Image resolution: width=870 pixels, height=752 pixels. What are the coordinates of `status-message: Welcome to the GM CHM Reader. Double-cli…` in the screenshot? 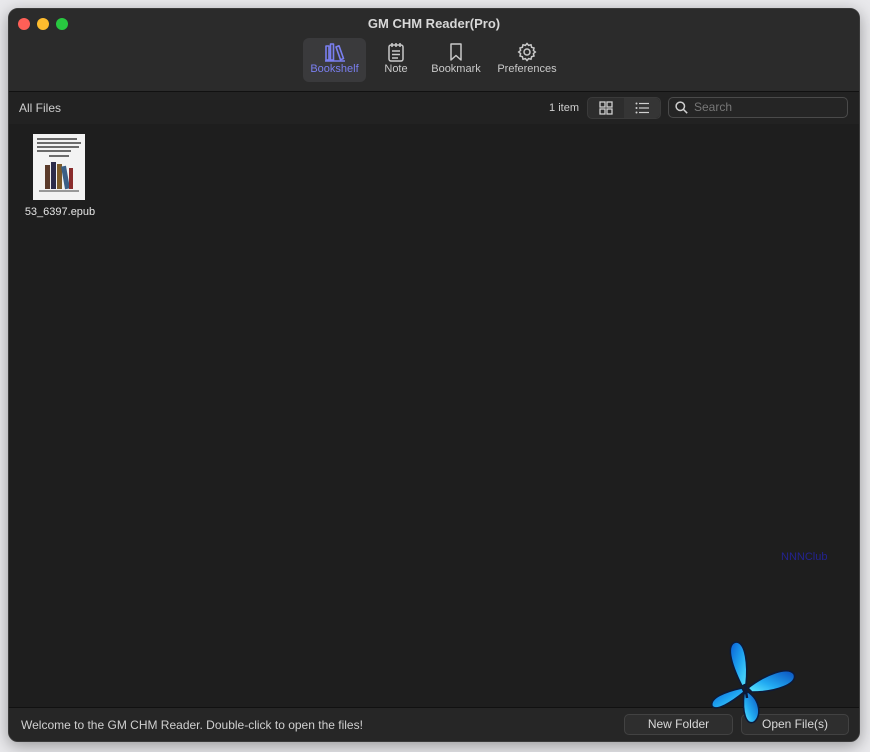 It's located at (192, 725).